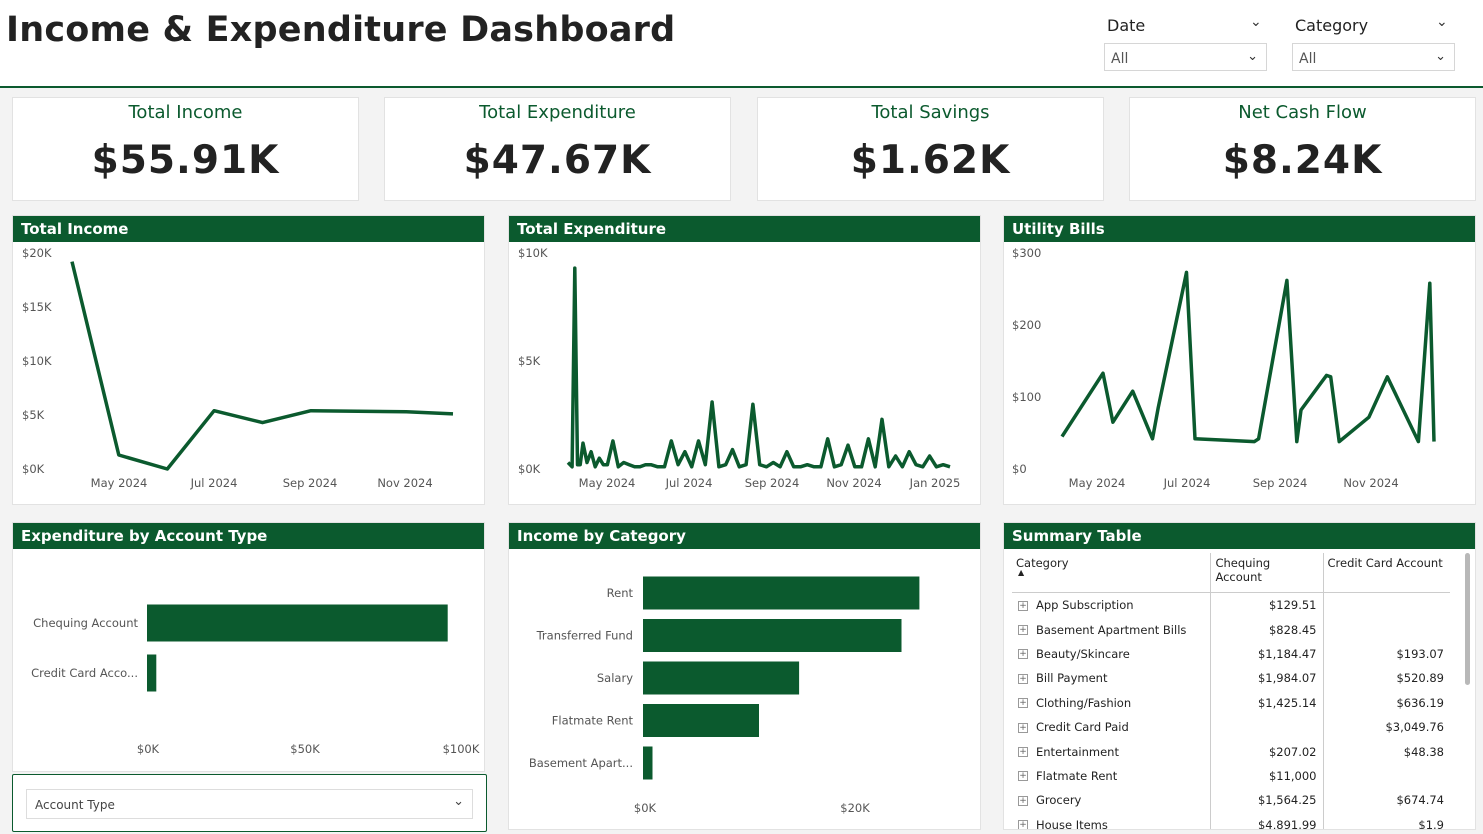  I want to click on x-tick-label: Jan 2025, so click(935, 483).